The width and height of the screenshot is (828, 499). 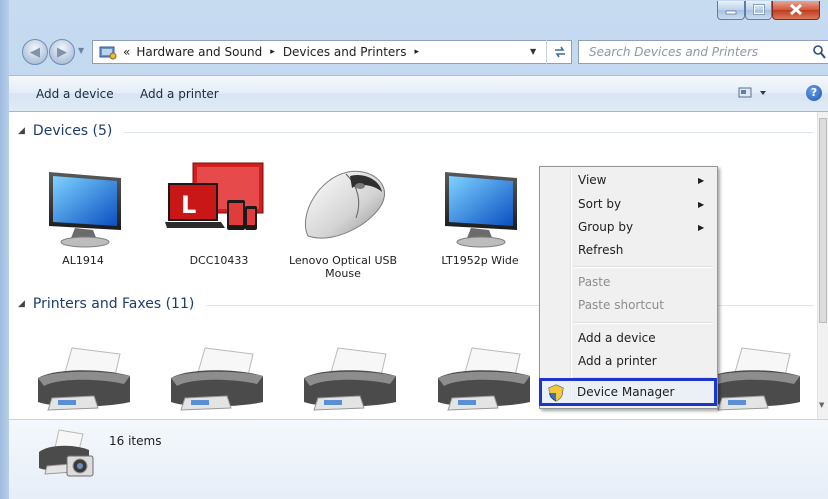 I want to click on vertical-scrollbar: ▼, so click(x=822, y=265).